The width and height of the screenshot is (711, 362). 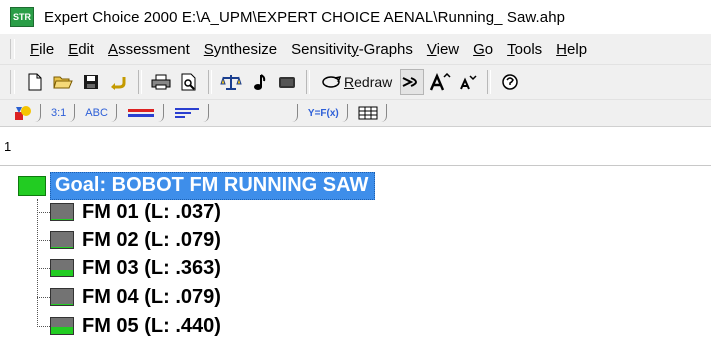 What do you see at coordinates (151, 267) in the screenshot?
I see `node-label: FM 03 (L: .363)` at bounding box center [151, 267].